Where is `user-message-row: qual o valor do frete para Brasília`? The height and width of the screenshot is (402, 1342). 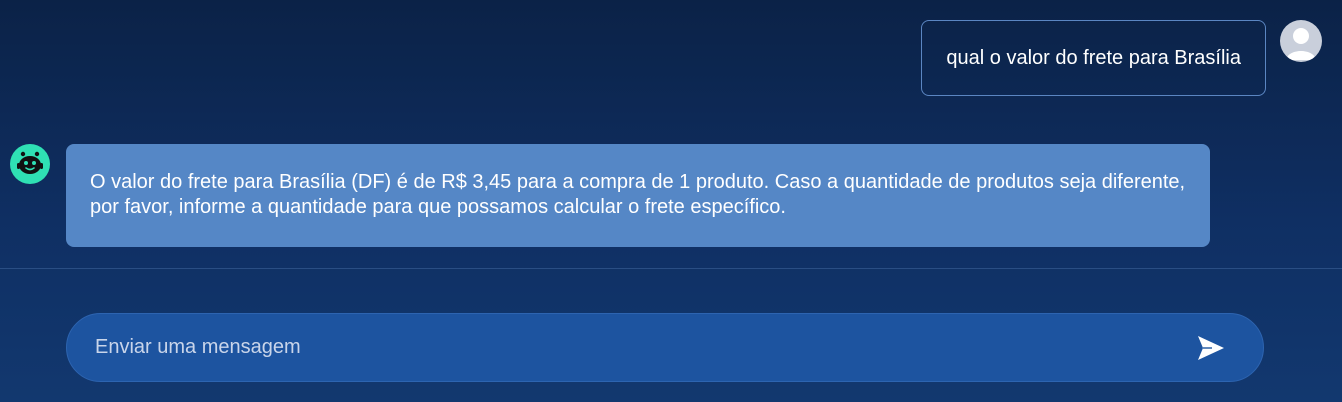 user-message-row: qual o valor do frete para Brasília is located at coordinates (1121, 58).